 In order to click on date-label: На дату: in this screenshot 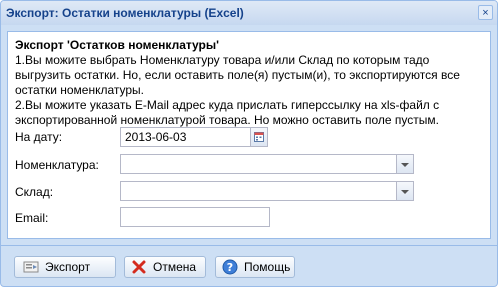, I will do `click(39, 137)`.